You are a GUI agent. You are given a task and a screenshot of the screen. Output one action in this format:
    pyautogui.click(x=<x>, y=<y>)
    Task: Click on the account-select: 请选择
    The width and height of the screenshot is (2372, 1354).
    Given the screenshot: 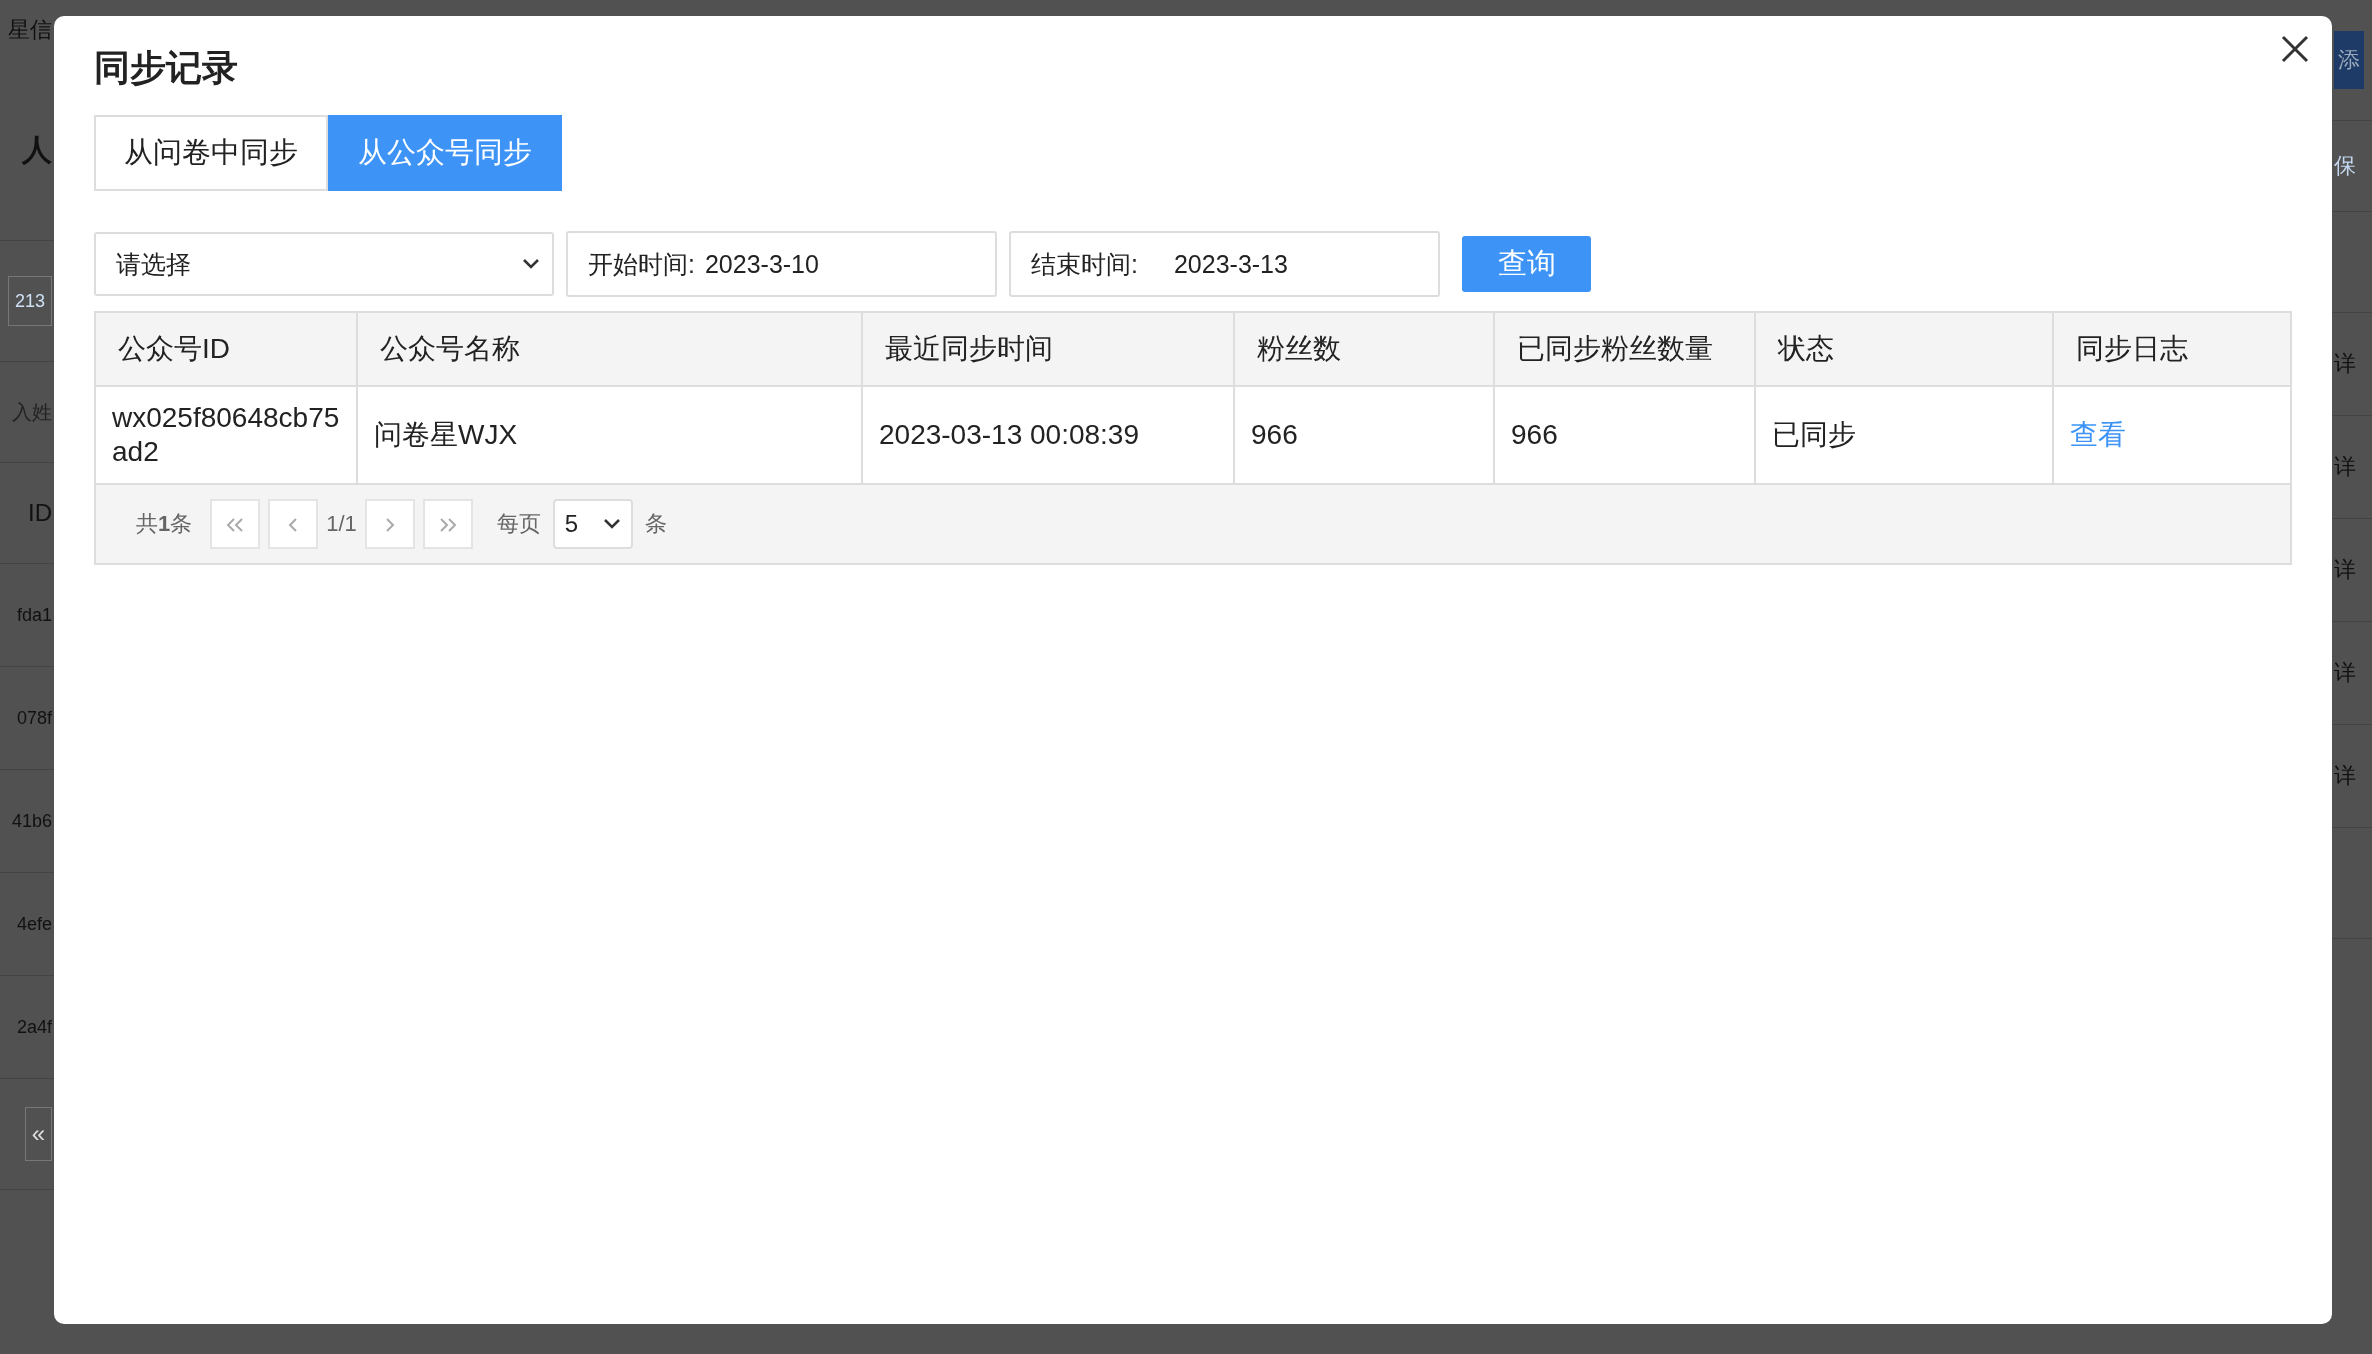 What is the action you would take?
    pyautogui.click(x=324, y=264)
    